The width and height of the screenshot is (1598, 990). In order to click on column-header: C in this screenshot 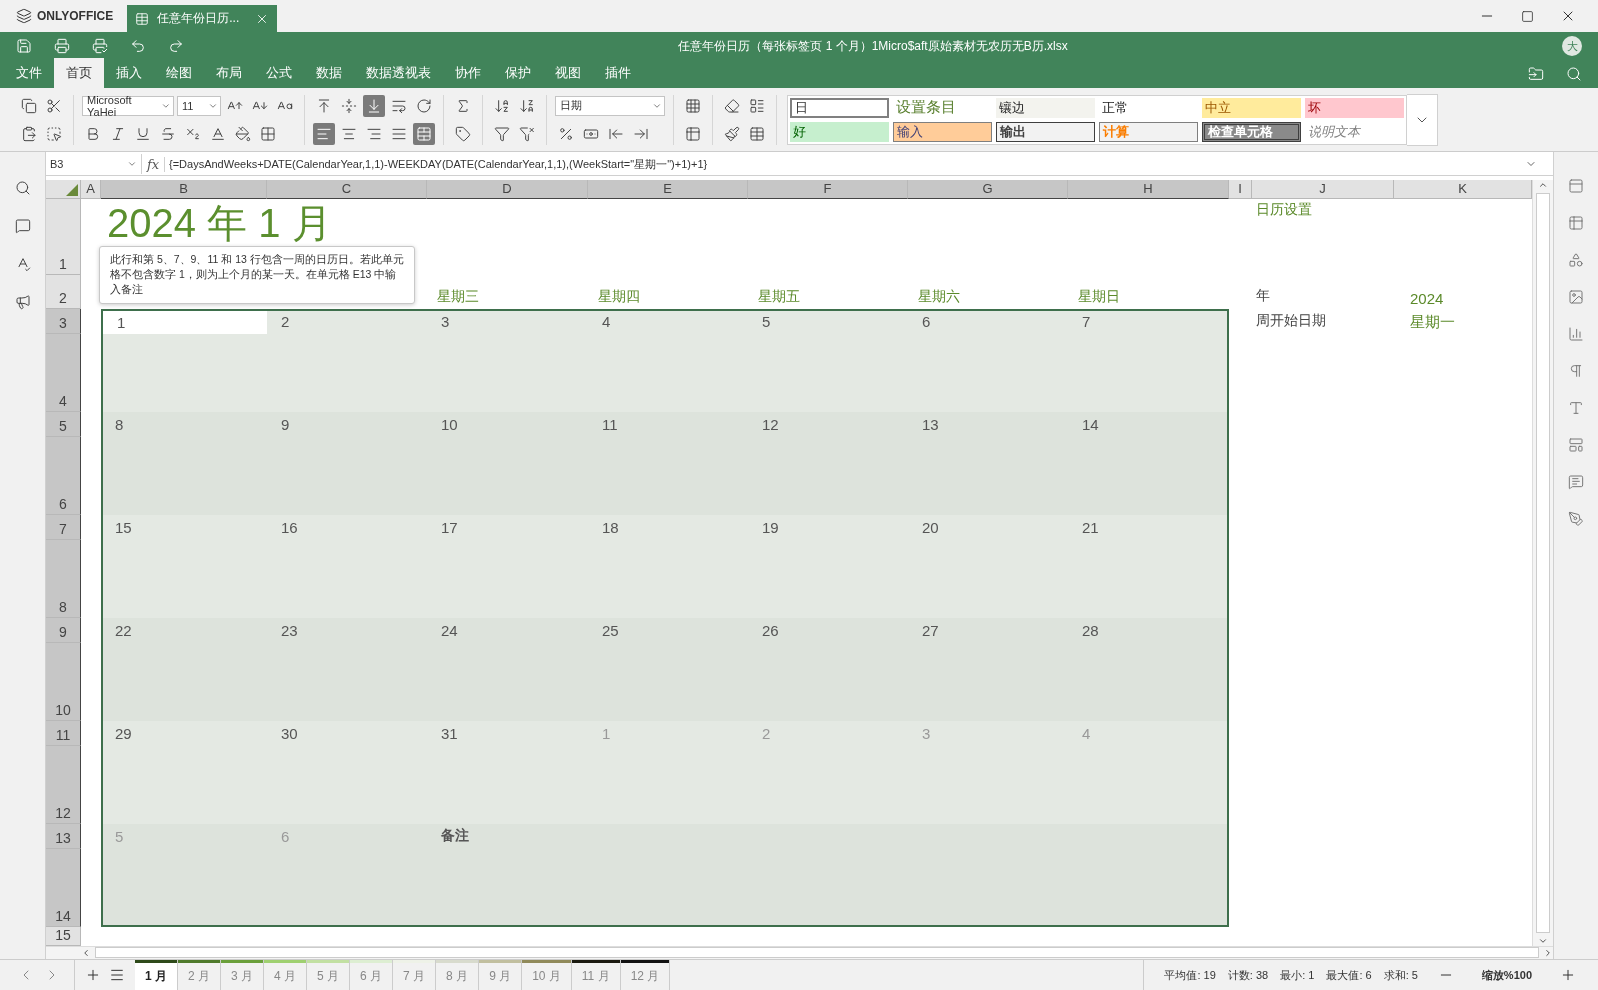, I will do `click(347, 189)`.